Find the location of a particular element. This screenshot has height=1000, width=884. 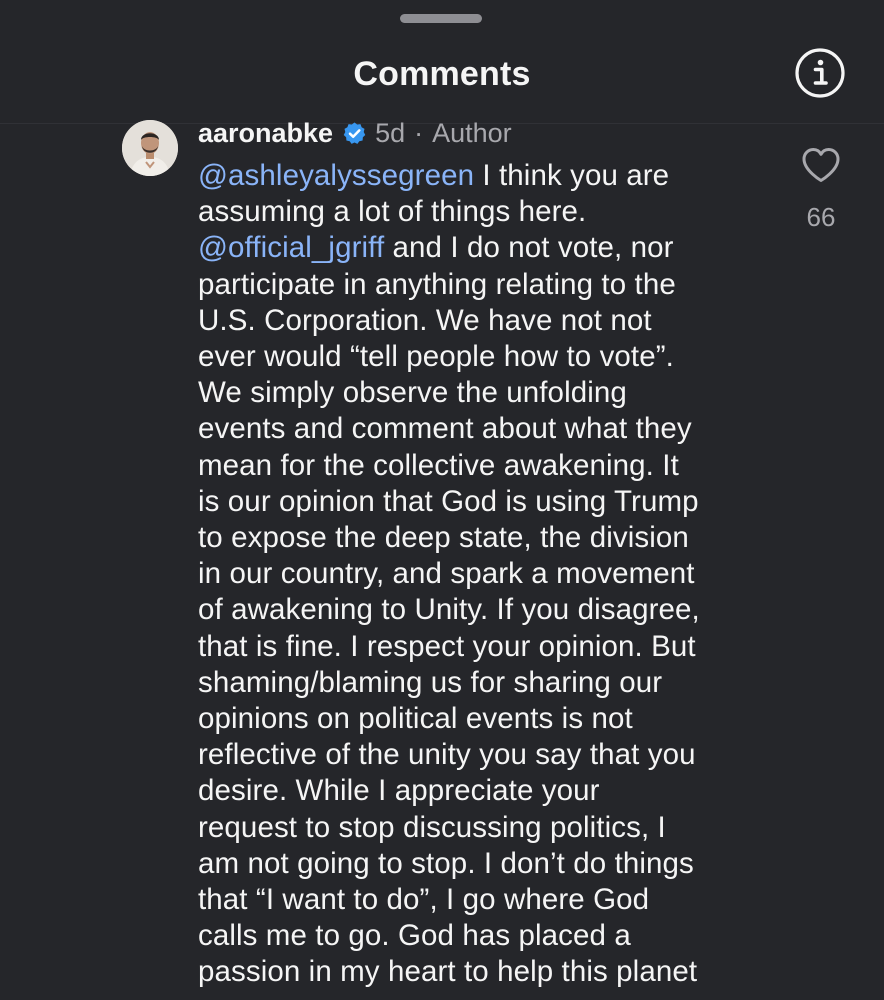

info-button is located at coordinates (820, 73).